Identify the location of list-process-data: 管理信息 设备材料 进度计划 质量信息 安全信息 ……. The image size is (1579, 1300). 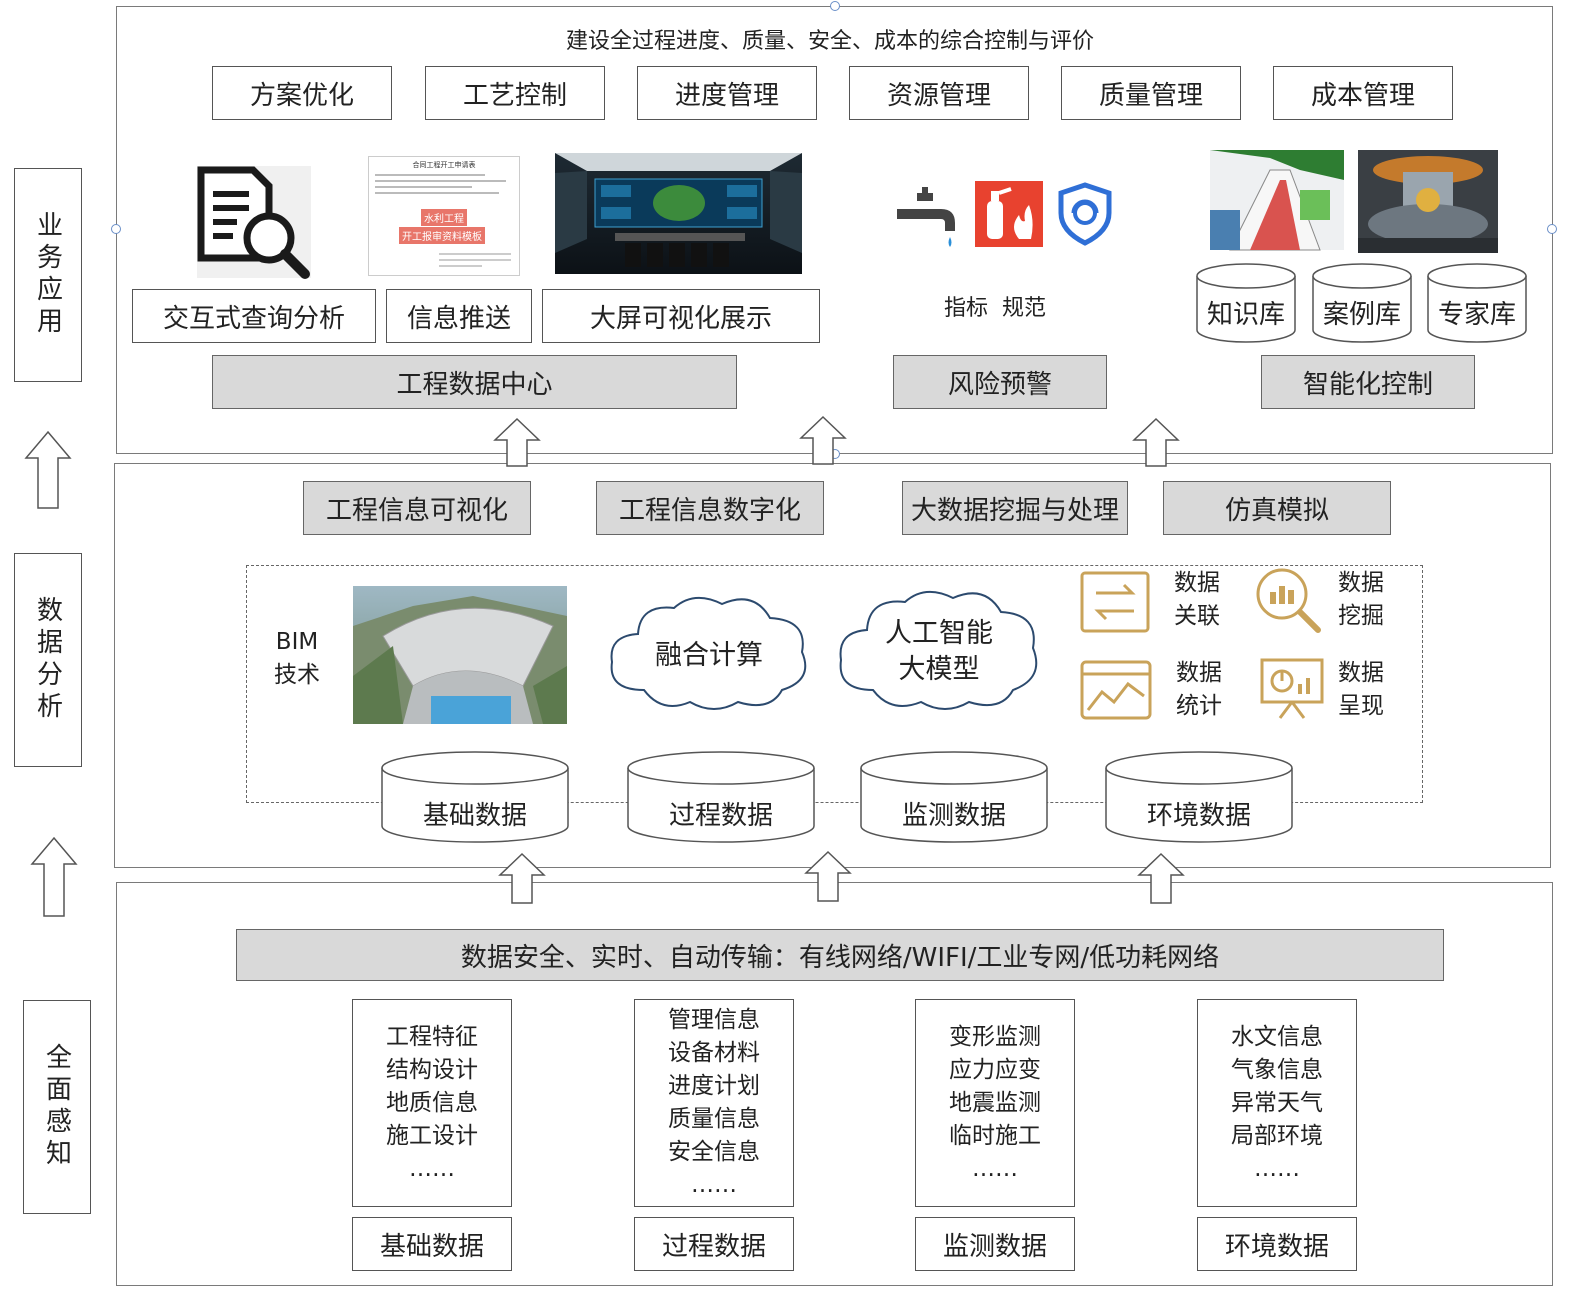
(714, 1103).